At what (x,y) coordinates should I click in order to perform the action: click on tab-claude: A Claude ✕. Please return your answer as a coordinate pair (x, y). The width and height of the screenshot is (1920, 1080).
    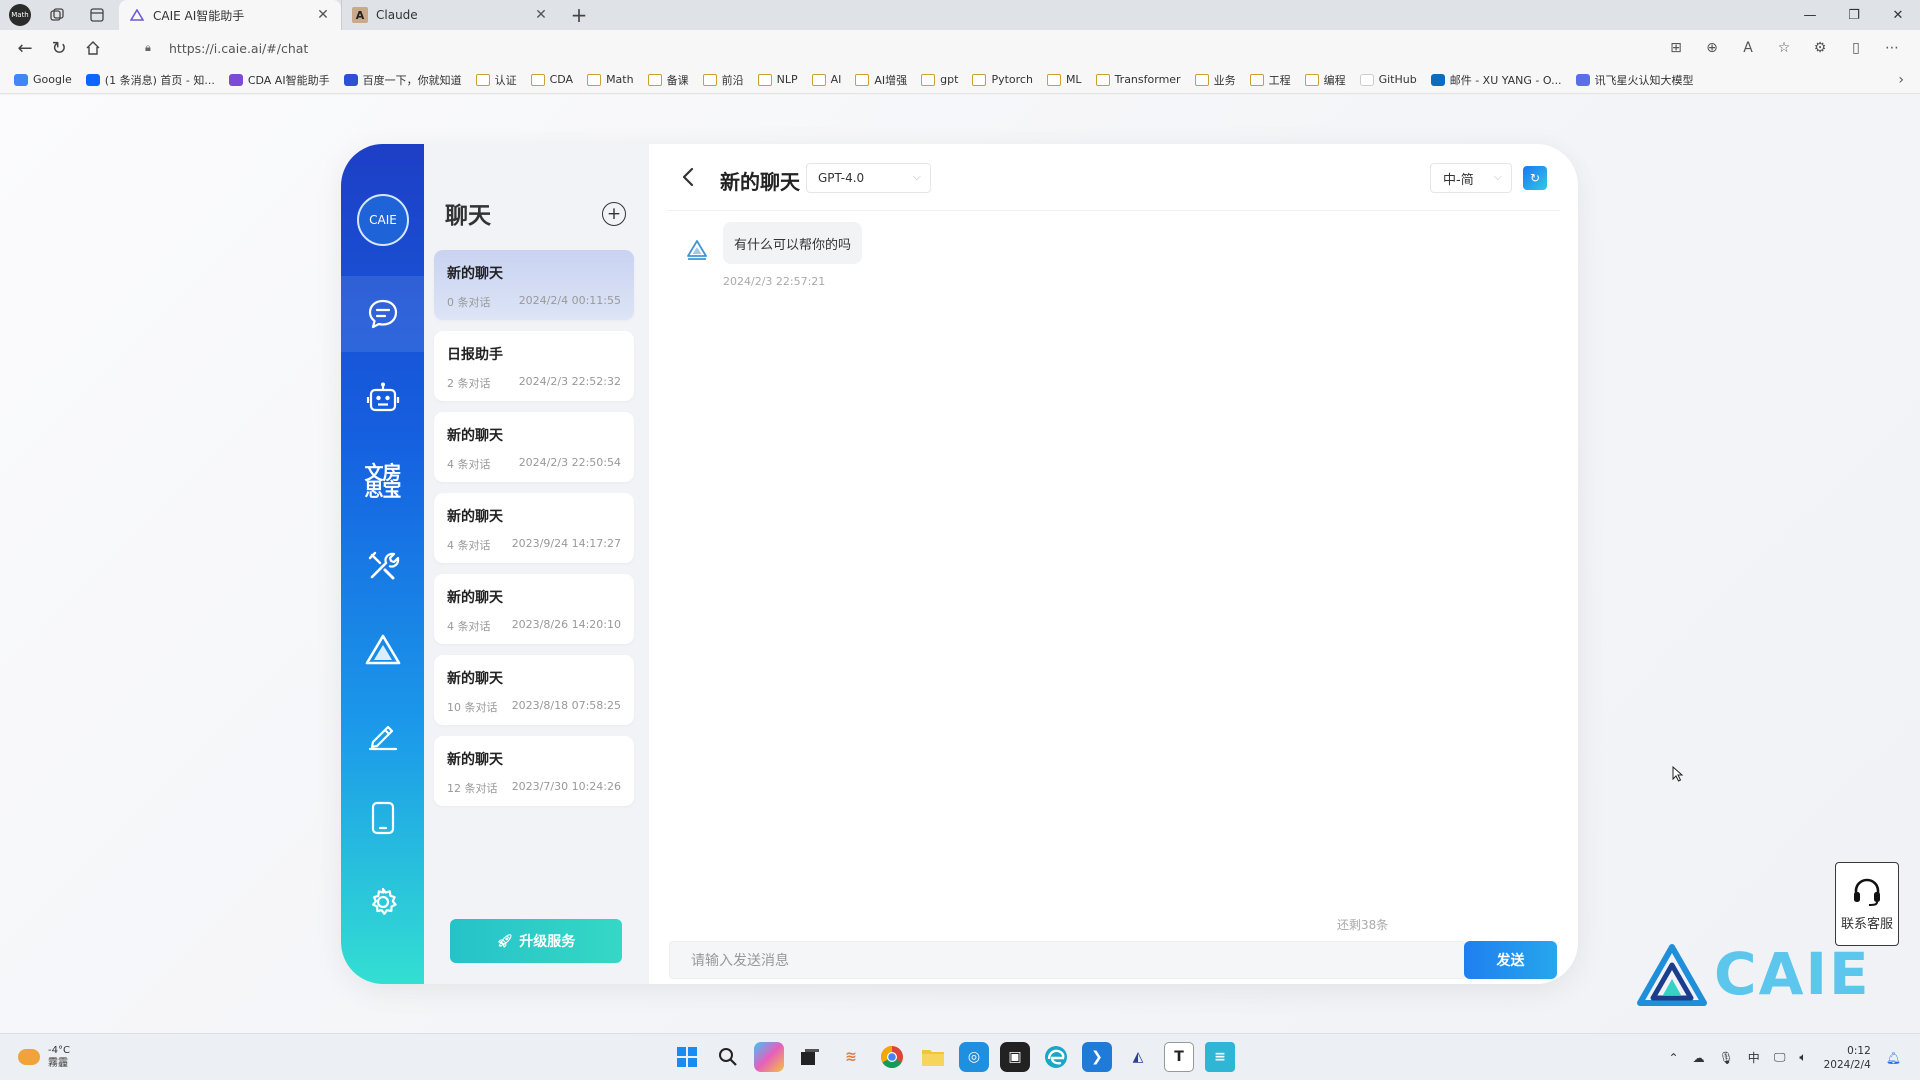
    Looking at the image, I should click on (450, 15).